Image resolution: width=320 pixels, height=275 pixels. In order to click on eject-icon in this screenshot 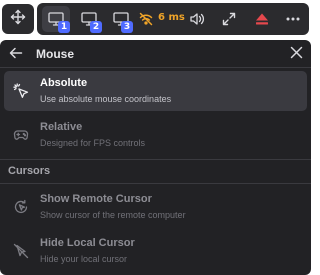, I will do `click(262, 19)`.